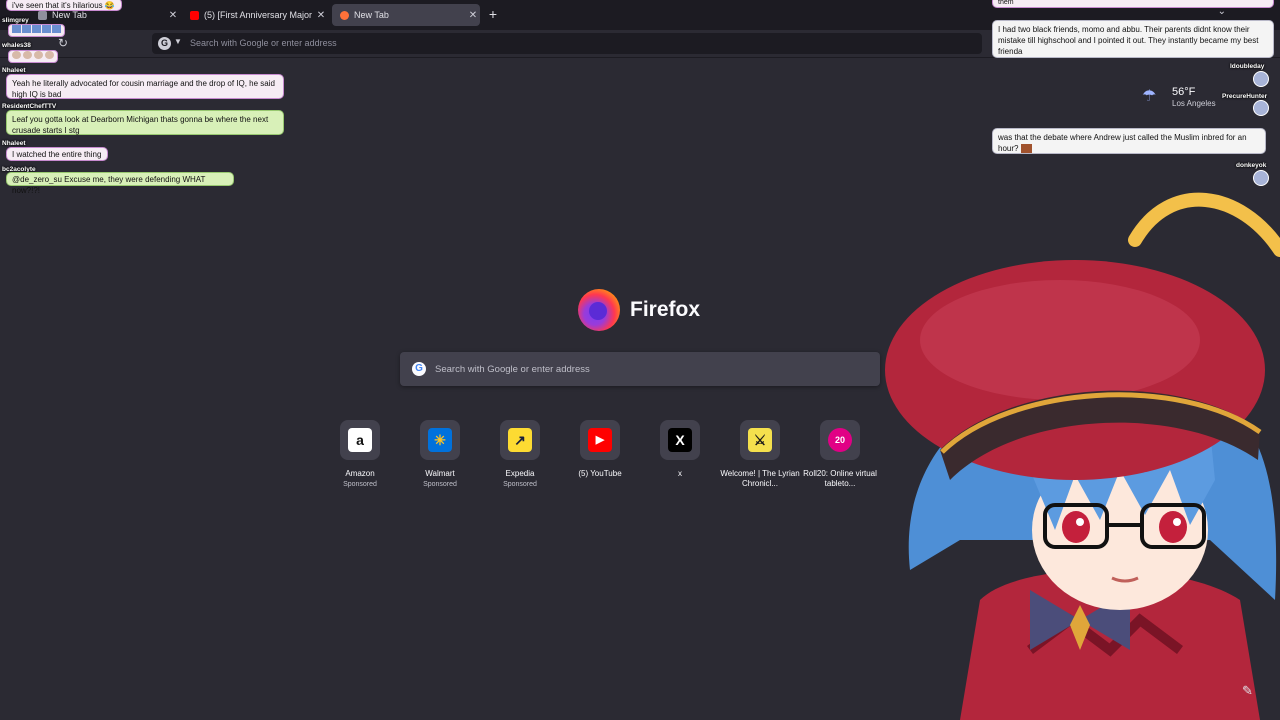  What do you see at coordinates (512, 369) in the screenshot?
I see `main-search-placeholder: Search with Google or enter address` at bounding box center [512, 369].